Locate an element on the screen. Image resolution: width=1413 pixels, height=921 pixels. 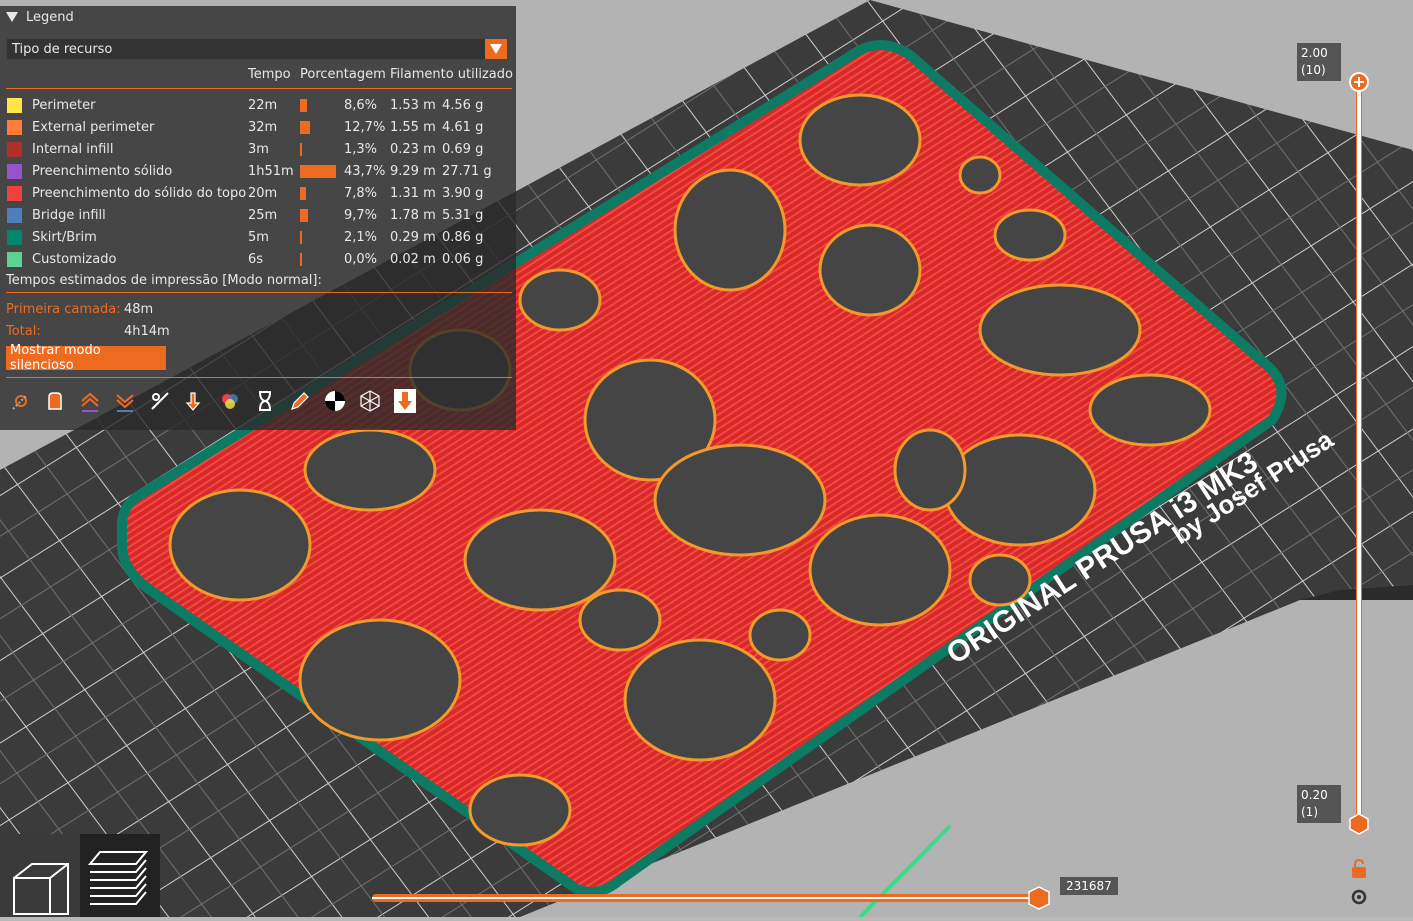
lock-icon is located at coordinates (1359, 869).